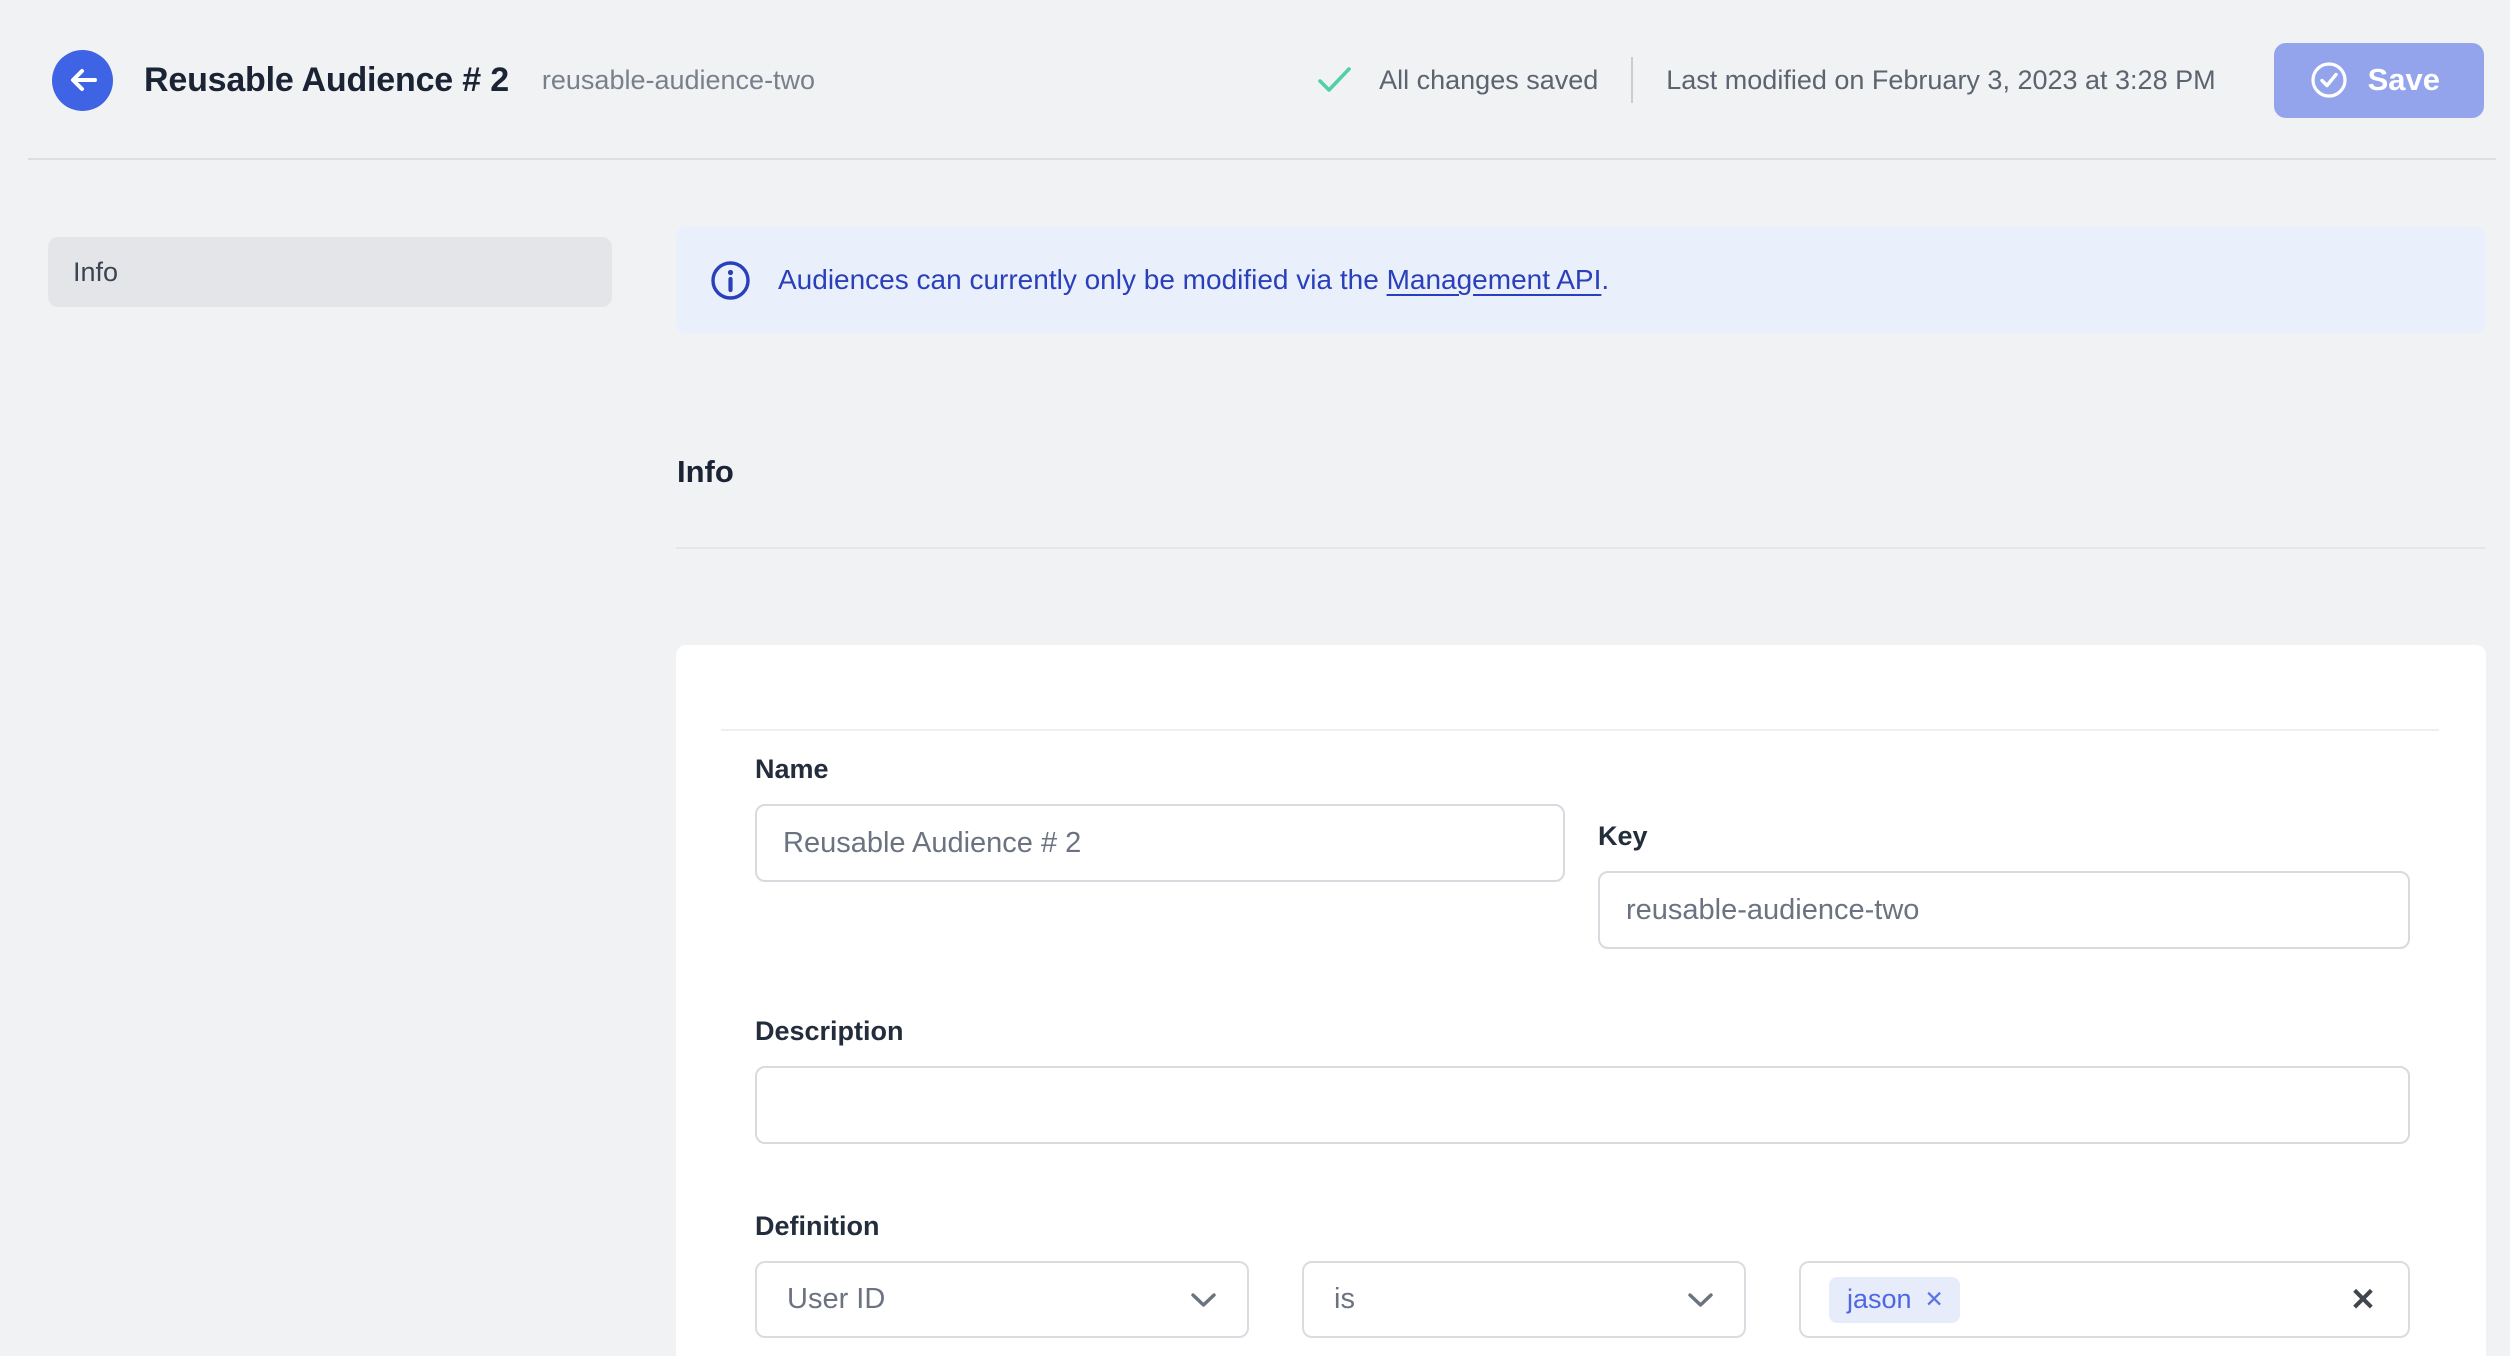 Image resolution: width=2510 pixels, height=1356 pixels. I want to click on definition-row: User ID is jason ✕ ✕, so click(1582, 1299).